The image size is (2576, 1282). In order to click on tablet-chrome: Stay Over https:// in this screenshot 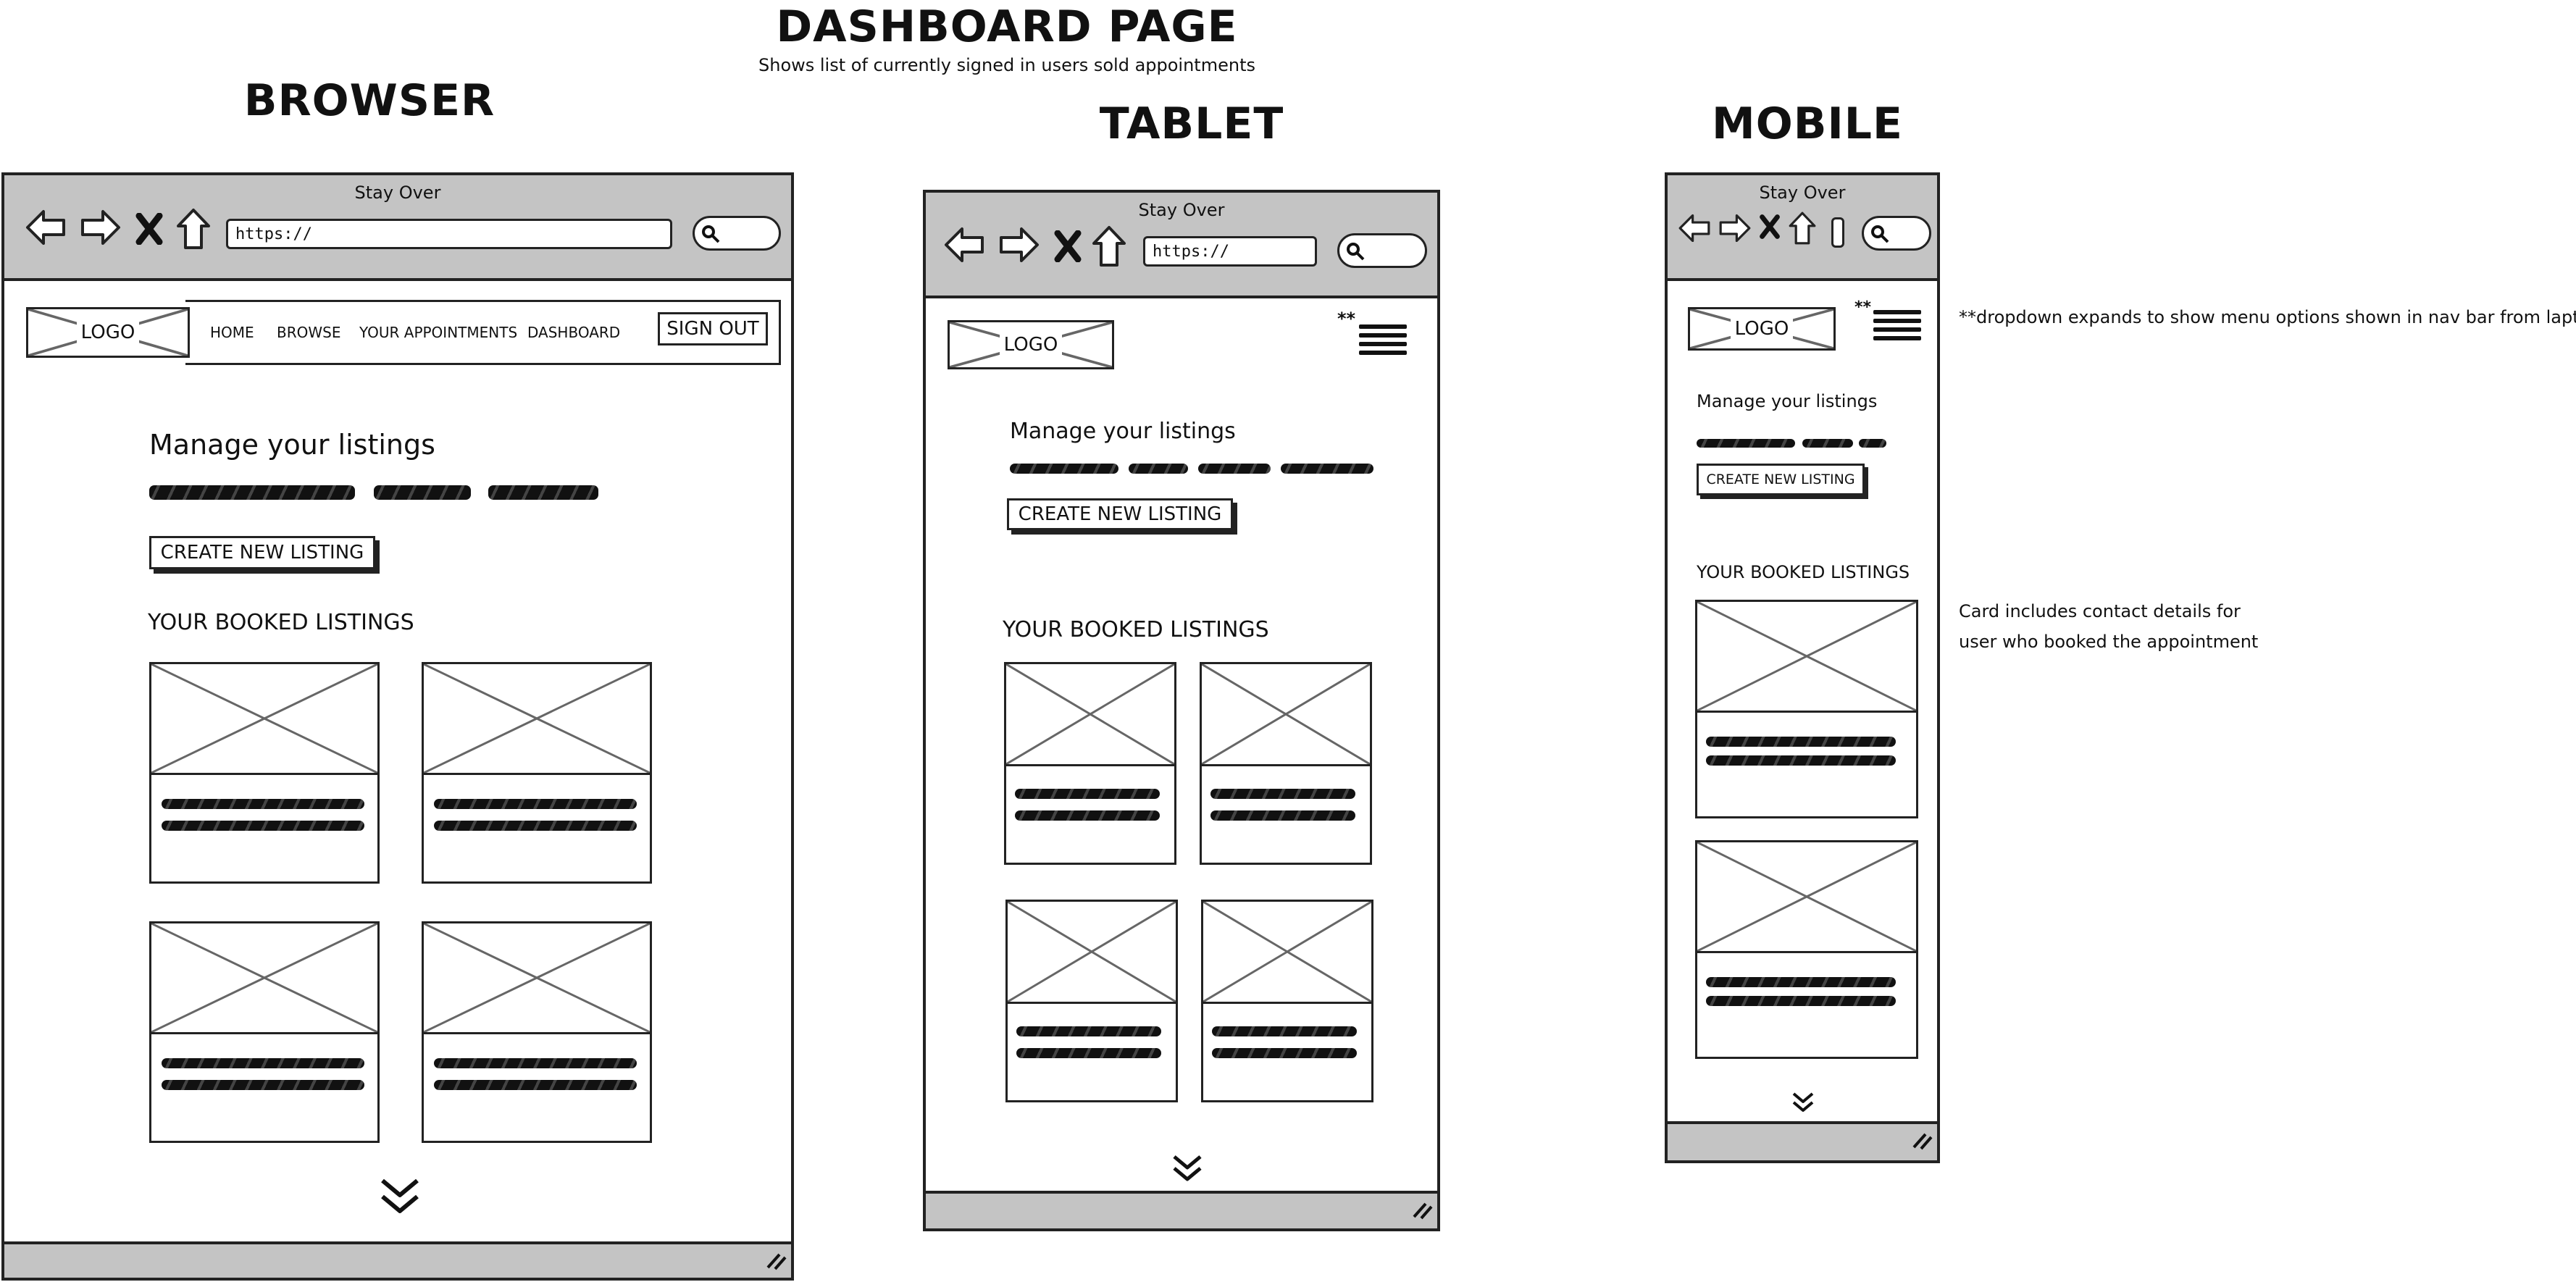, I will do `click(1181, 245)`.